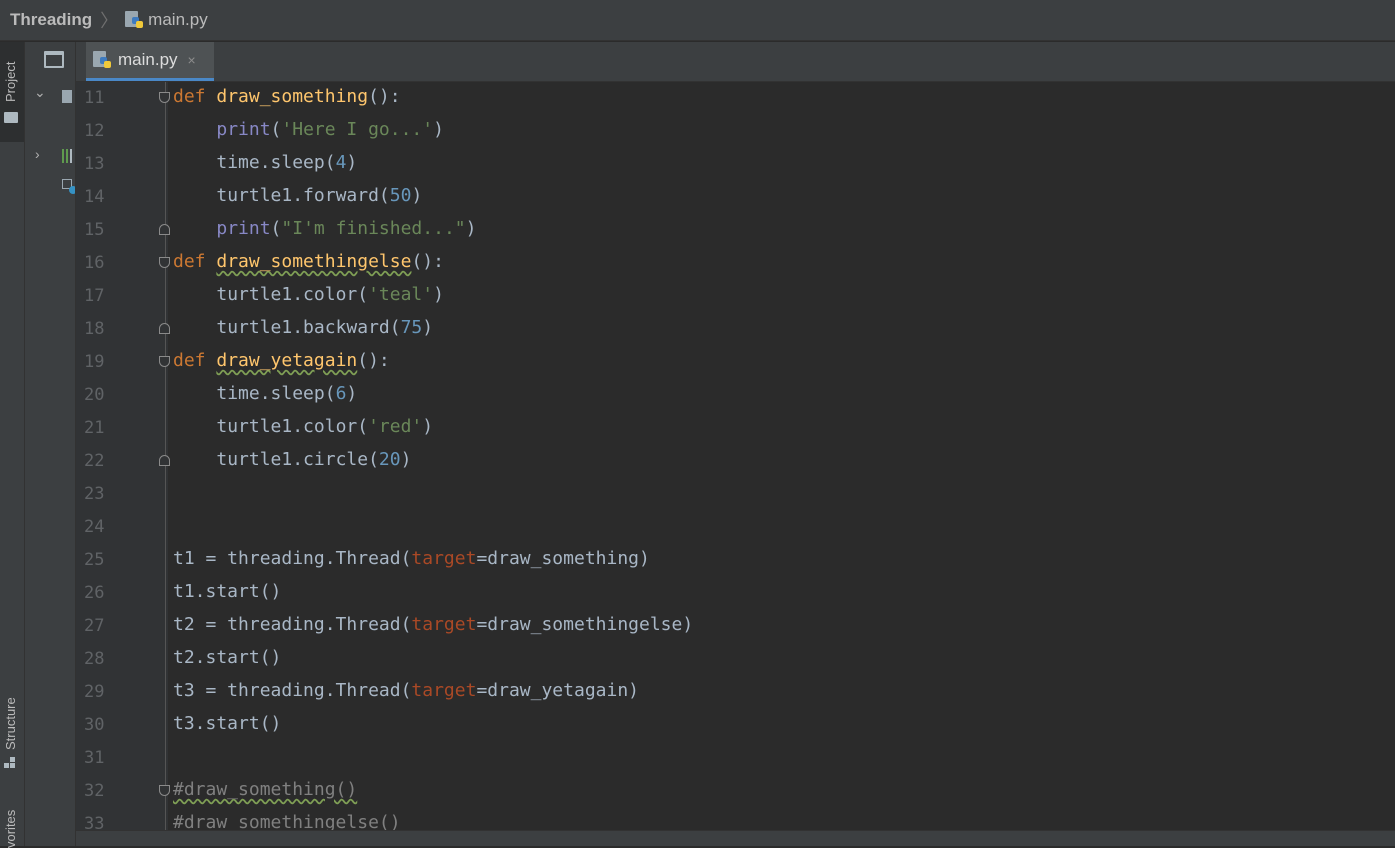 Image resolution: width=1395 pixels, height=848 pixels. Describe the element at coordinates (189, 261) in the screenshot. I see `keyword: def` at that location.